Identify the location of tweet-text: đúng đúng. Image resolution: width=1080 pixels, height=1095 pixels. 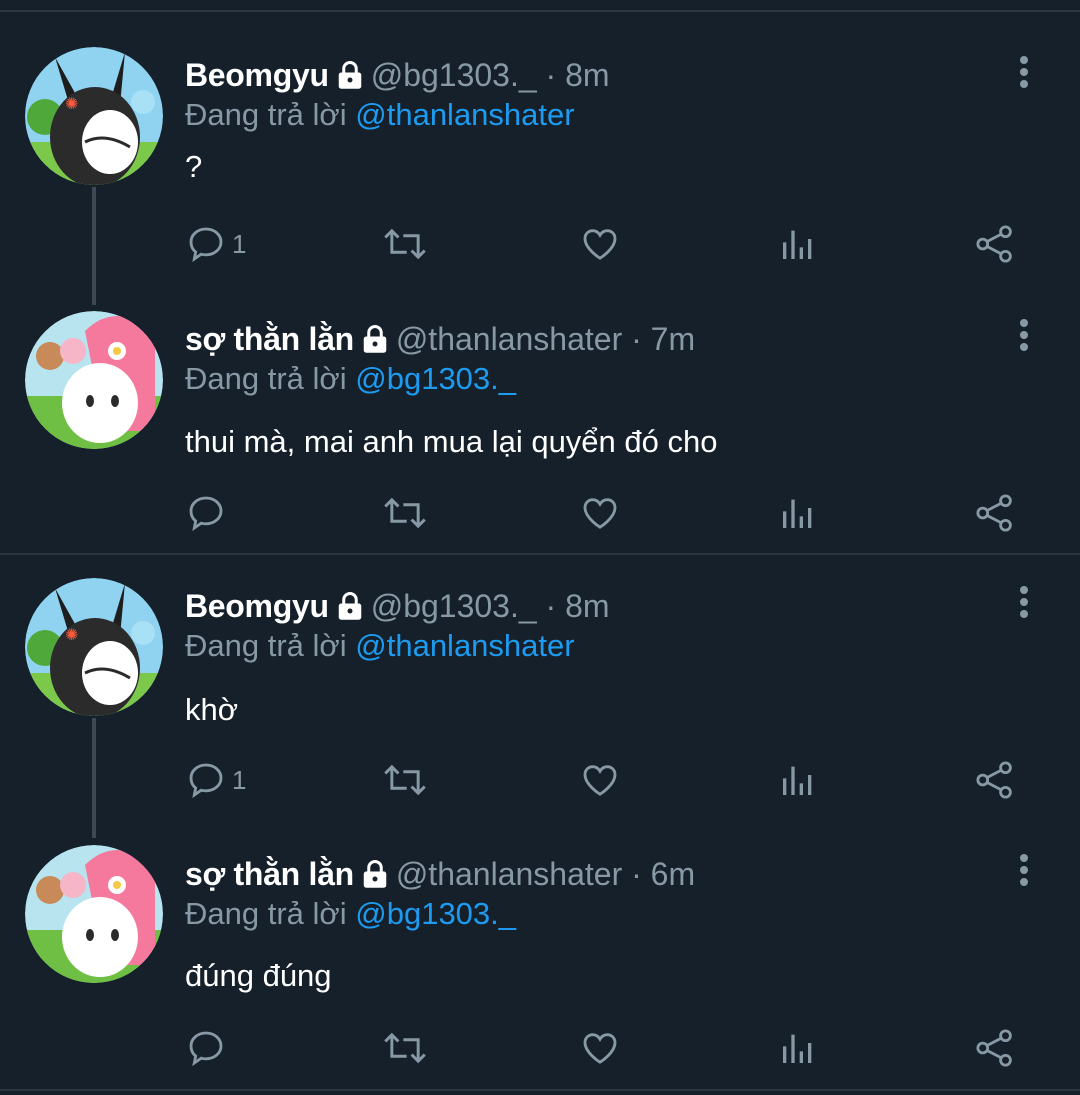
(258, 975).